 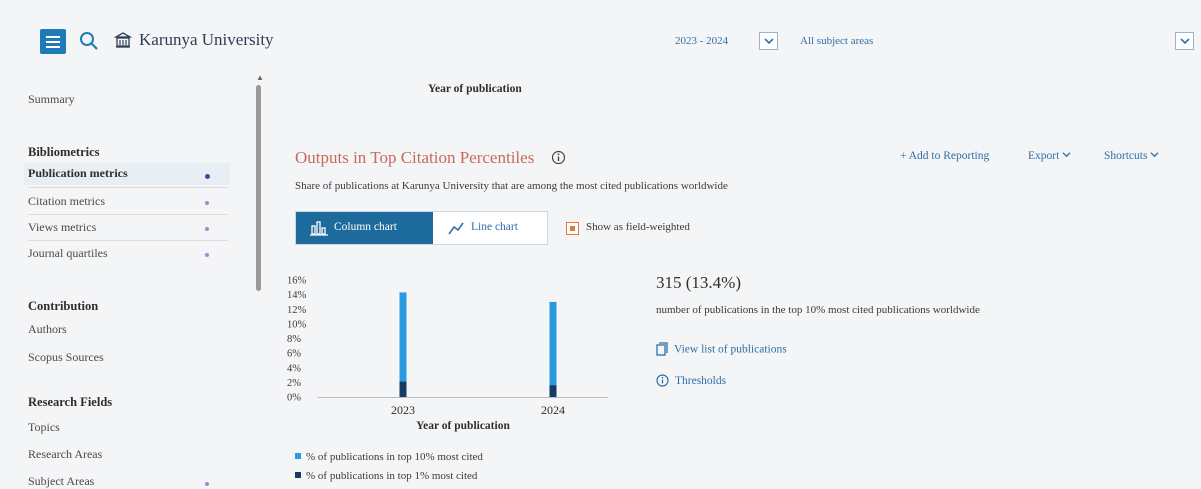 I want to click on sidebar-item-publication-metrics: Publication metrics, so click(x=78, y=173).